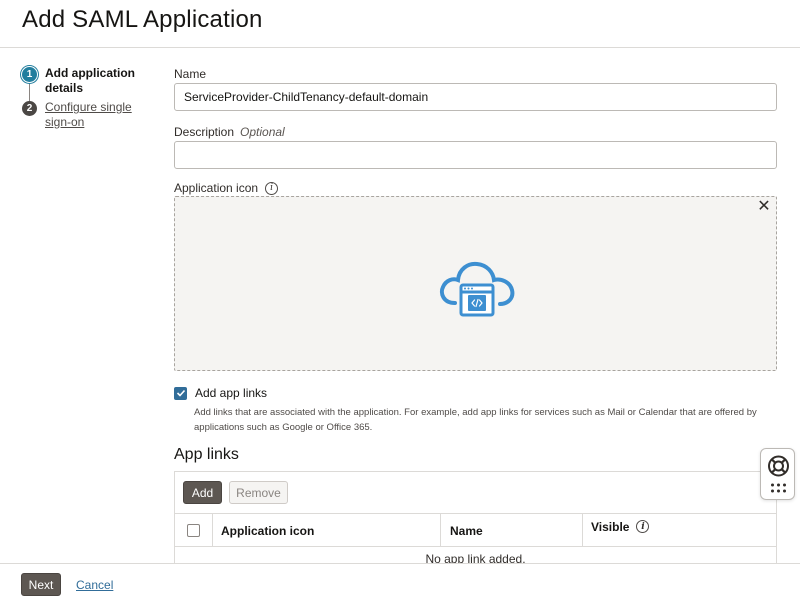  What do you see at coordinates (216, 188) in the screenshot?
I see `icon-label-text: Application icon` at bounding box center [216, 188].